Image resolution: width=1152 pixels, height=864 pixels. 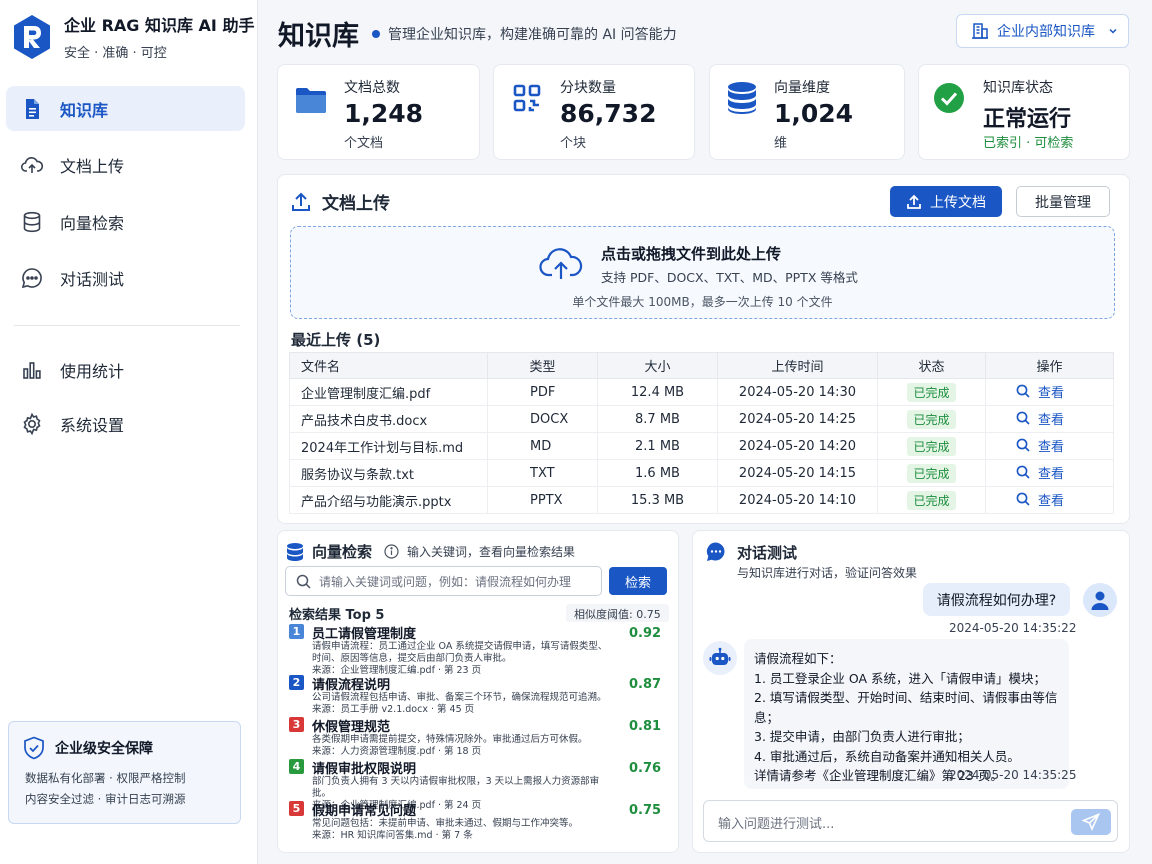 I want to click on brand-tagline: 安全 · 准确 · 可控, so click(x=115, y=53).